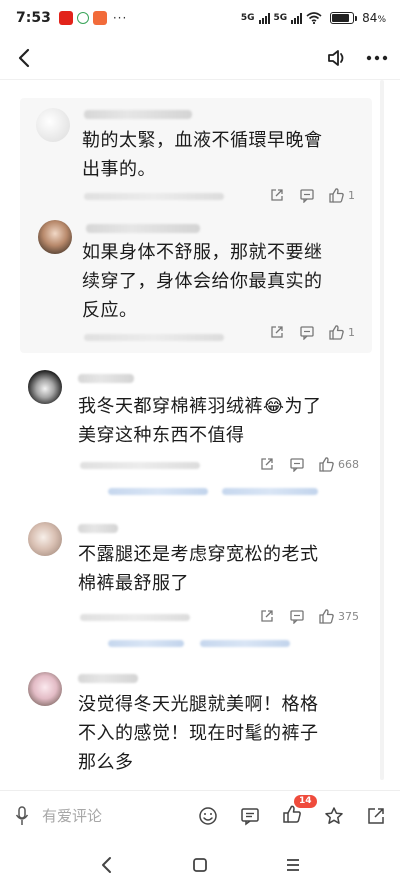 The image size is (400, 889). What do you see at coordinates (200, 18) in the screenshot?
I see `status-bar: 7:53 ··· 5G 5G 84%` at bounding box center [200, 18].